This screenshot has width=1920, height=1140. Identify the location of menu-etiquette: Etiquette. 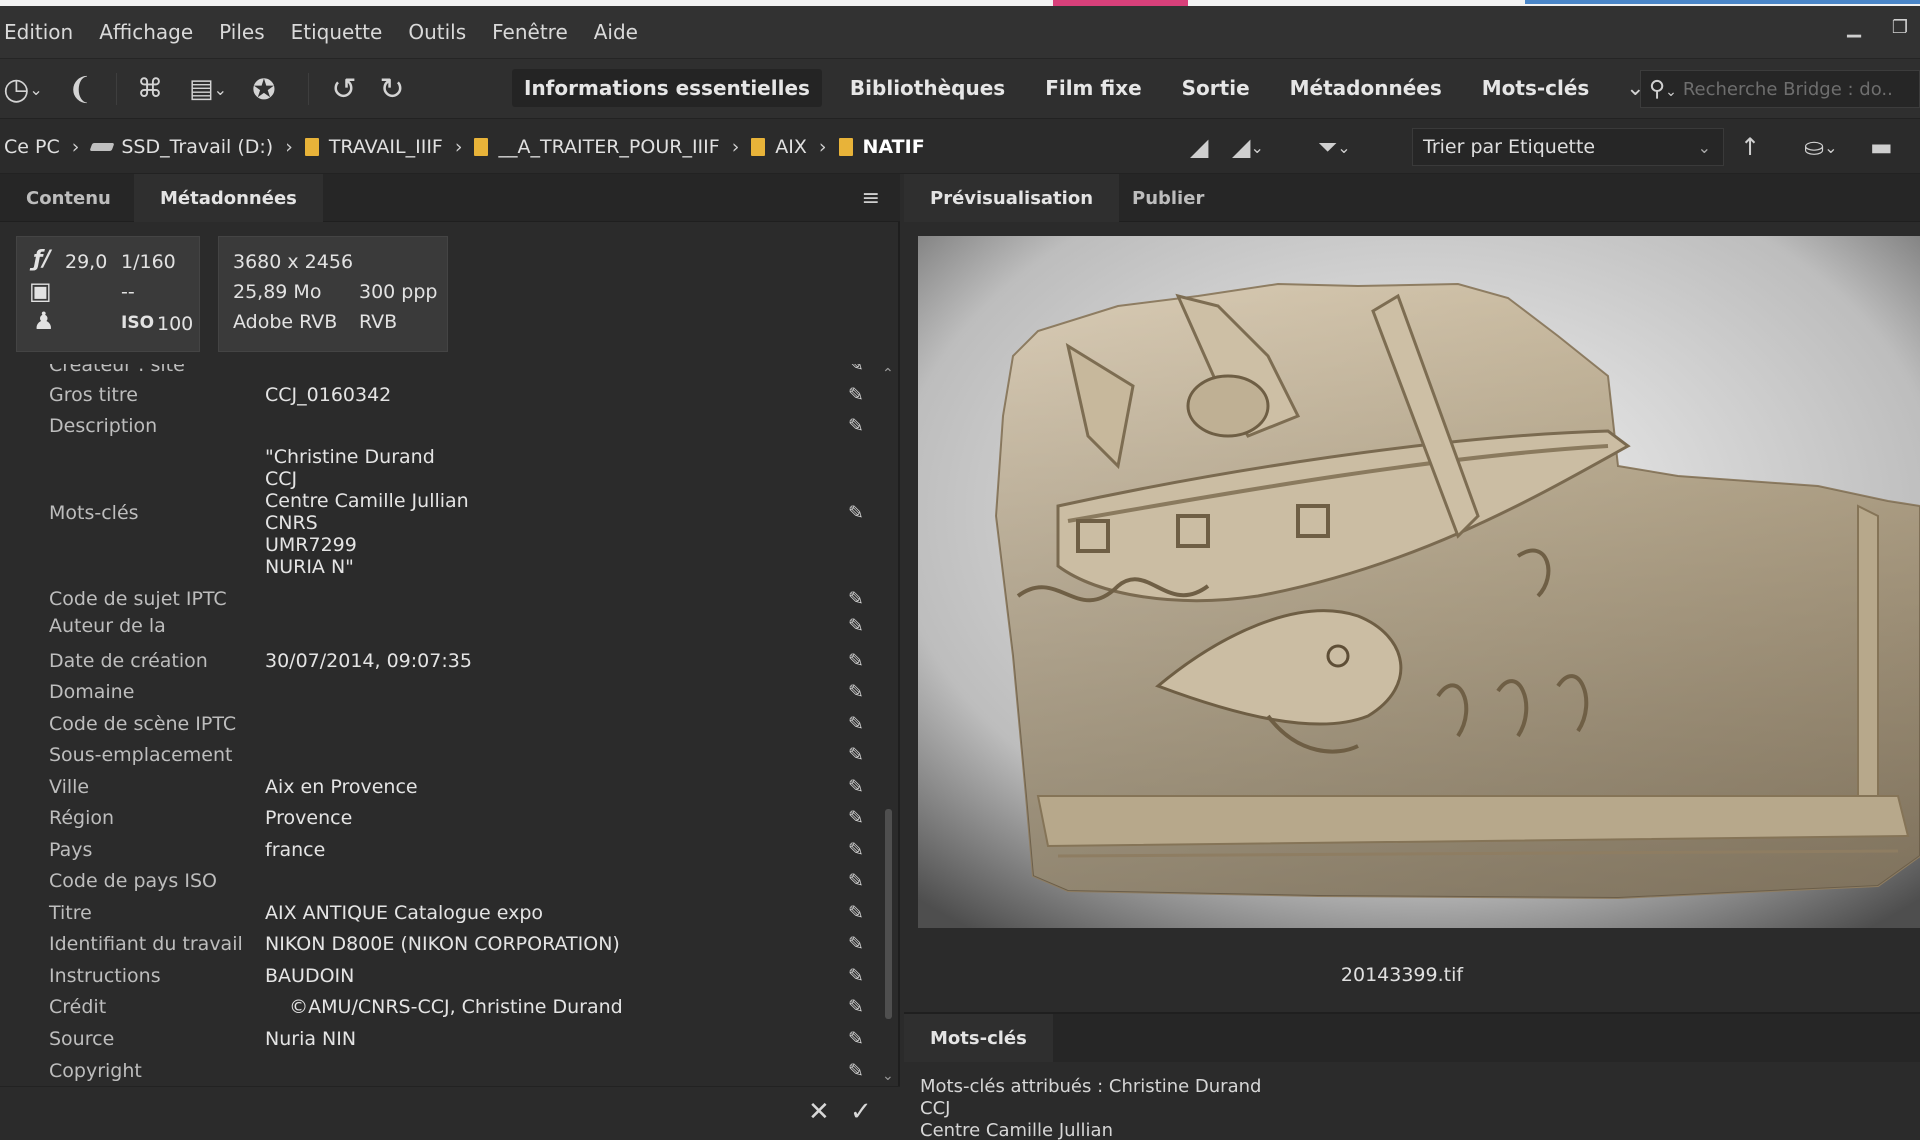
(346, 32).